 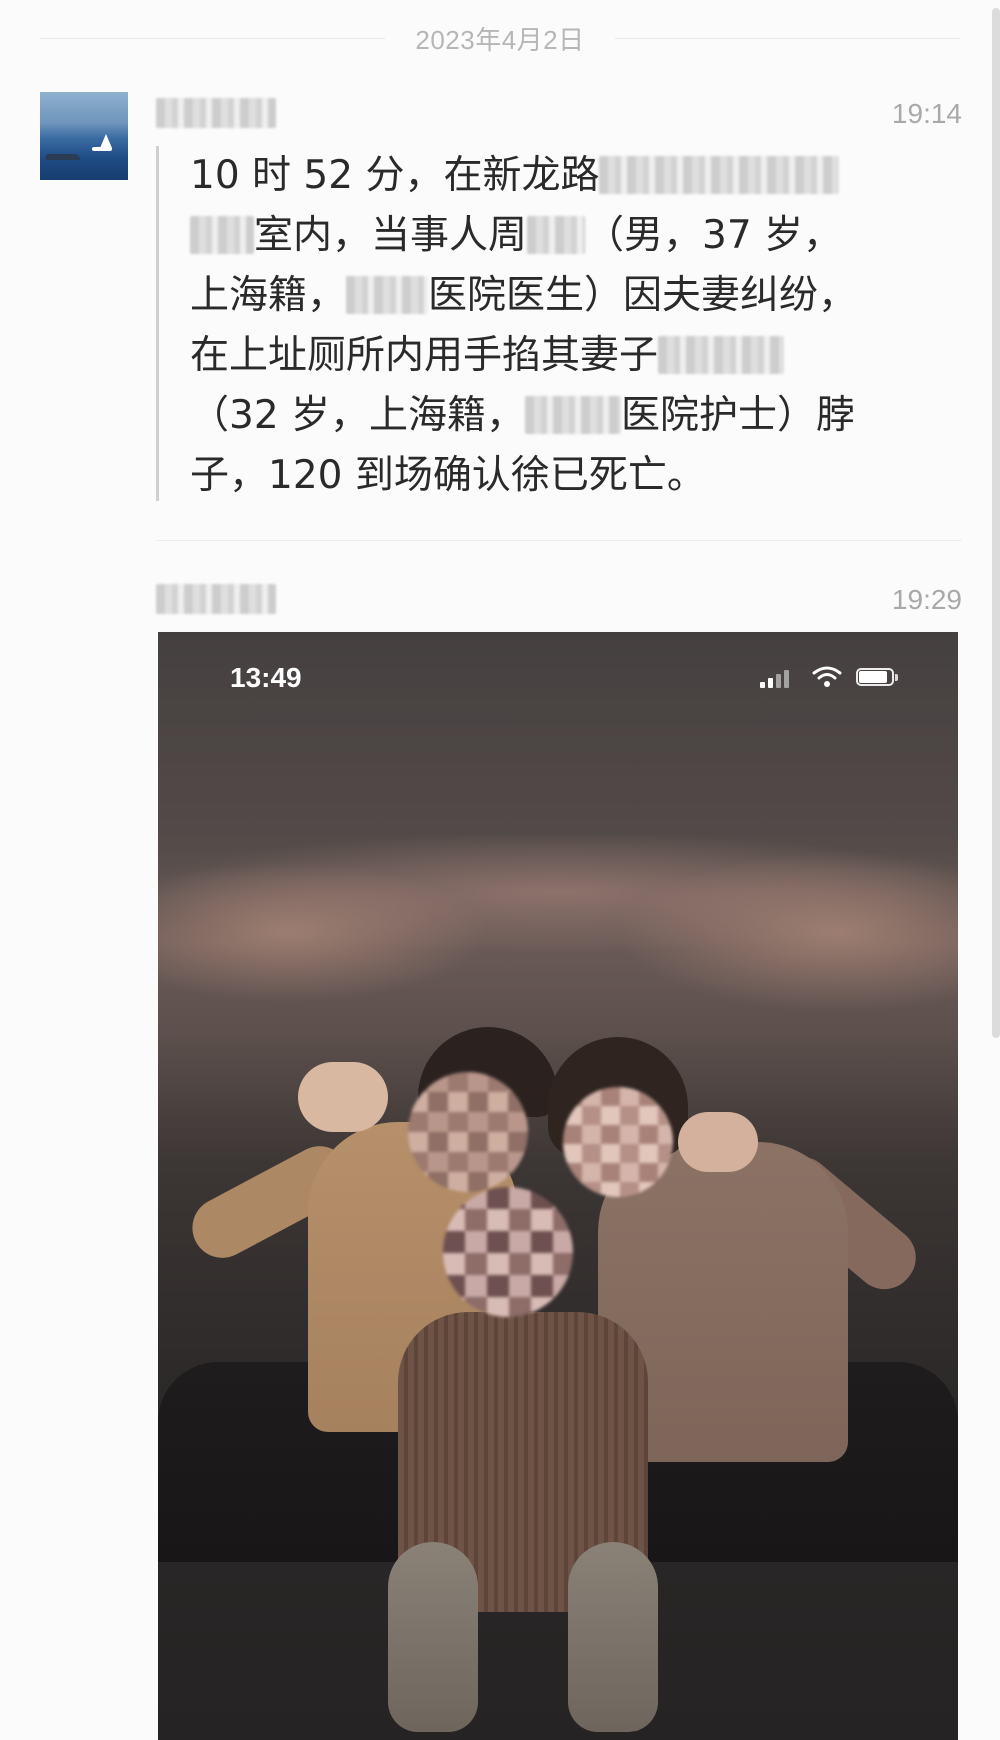 I want to click on message-line: 子，120 到场确认徐已死亡。, so click(x=570, y=476).